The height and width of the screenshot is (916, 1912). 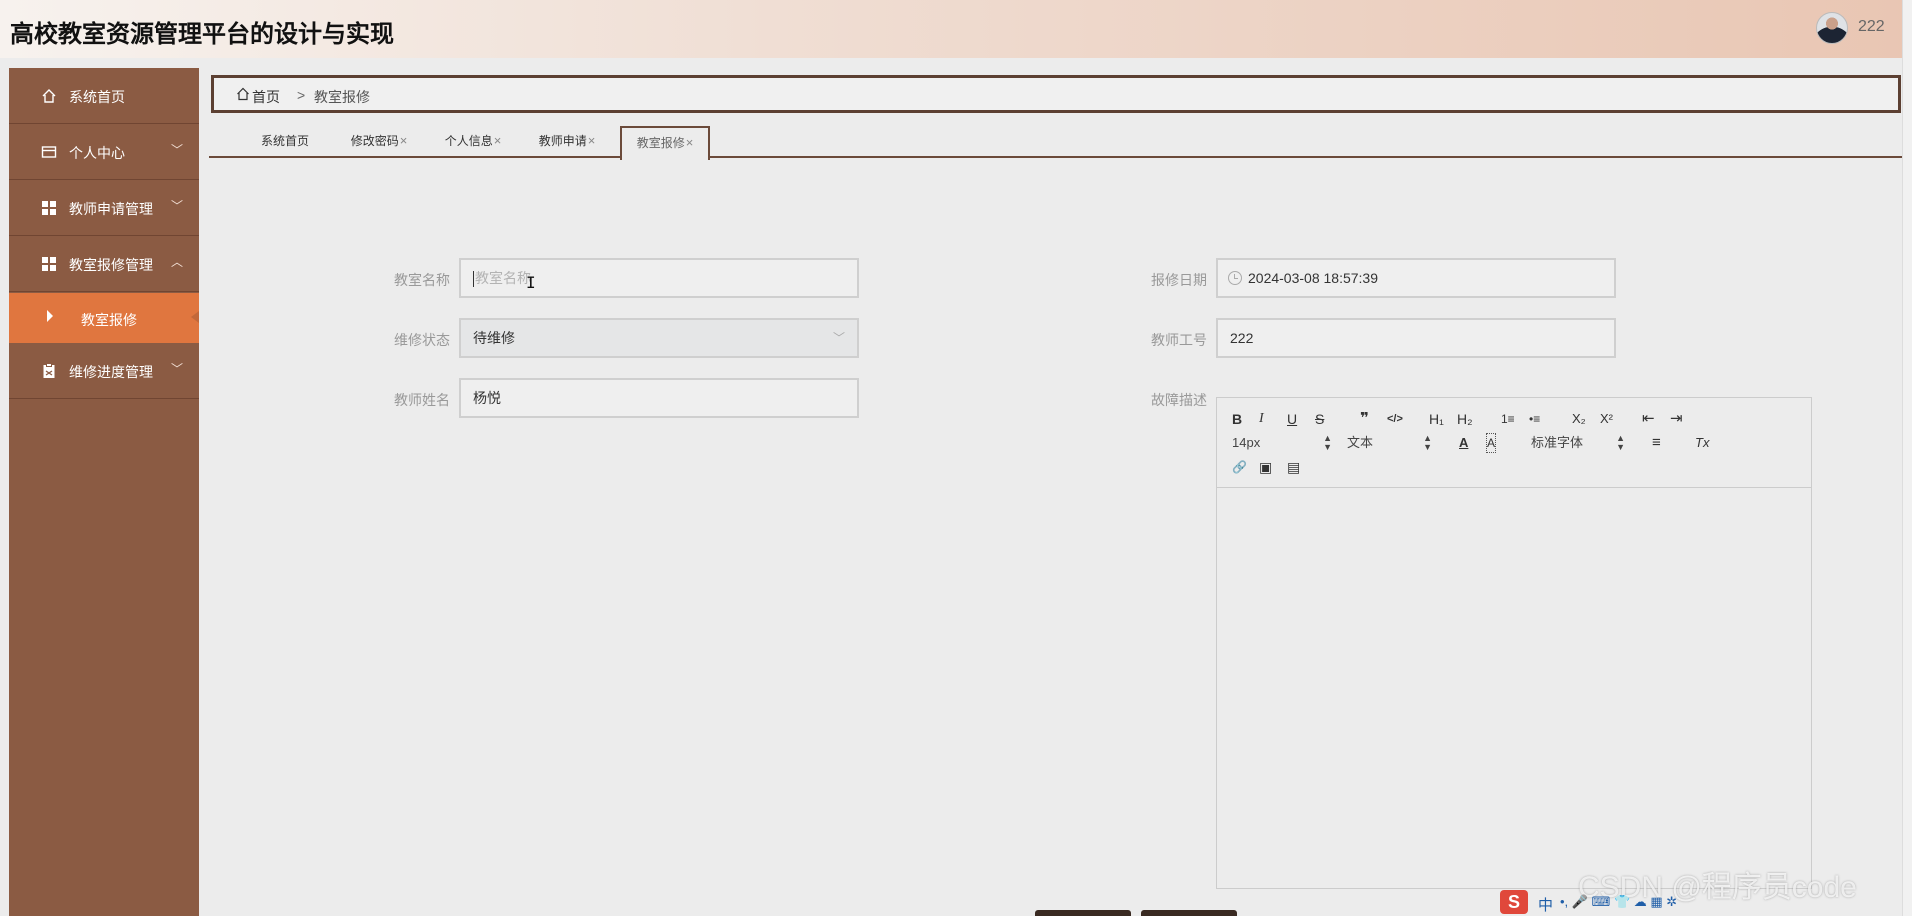 I want to click on h2-button: H₂, so click(x=1465, y=419).